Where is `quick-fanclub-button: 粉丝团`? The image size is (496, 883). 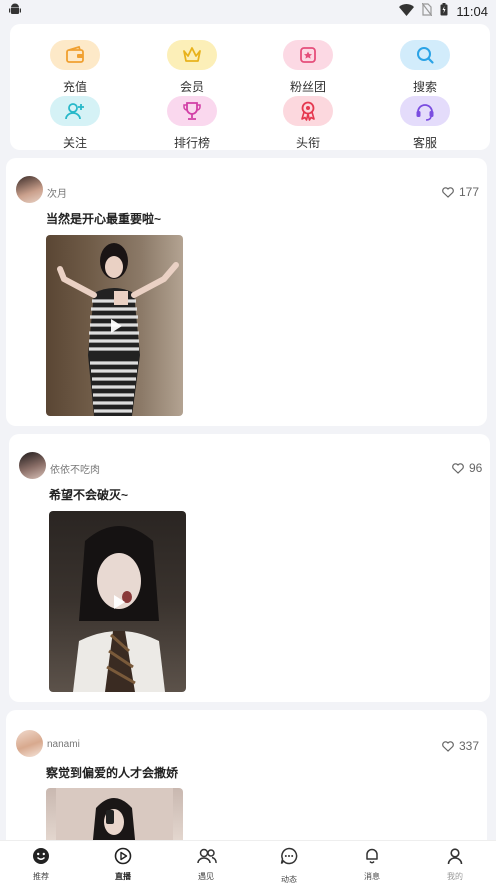 quick-fanclub-button: 粉丝团 is located at coordinates (308, 62).